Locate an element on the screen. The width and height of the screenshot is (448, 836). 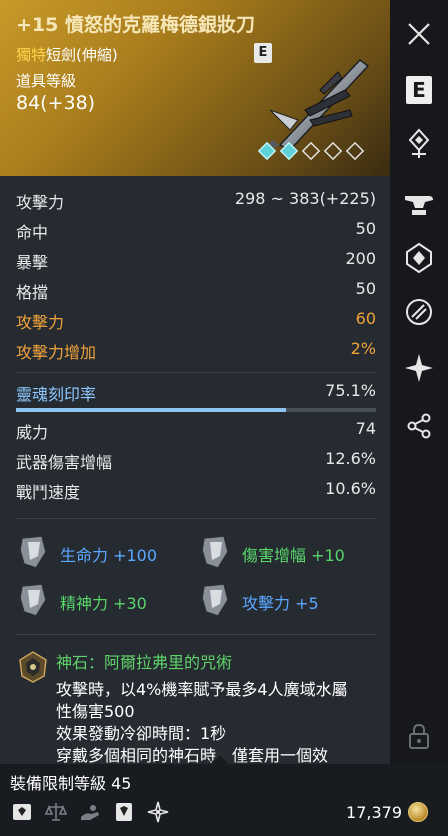
stat-label: 戰鬥速度 is located at coordinates (48, 492).